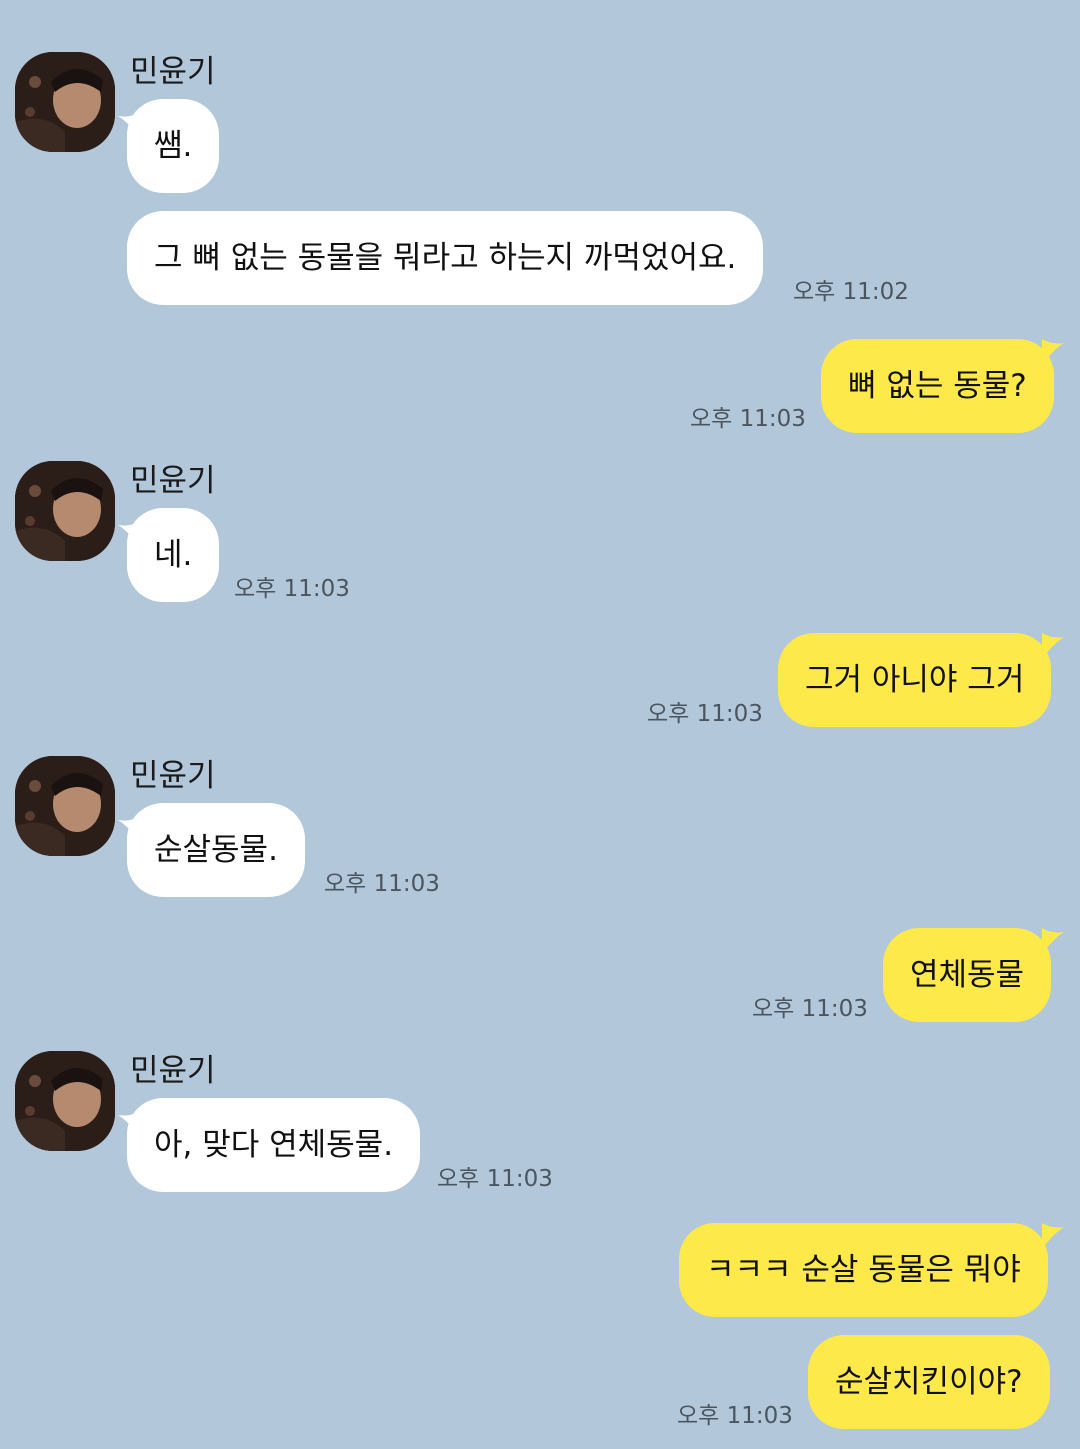  I want to click on incoming-message-bubble: 쌤., so click(173, 146).